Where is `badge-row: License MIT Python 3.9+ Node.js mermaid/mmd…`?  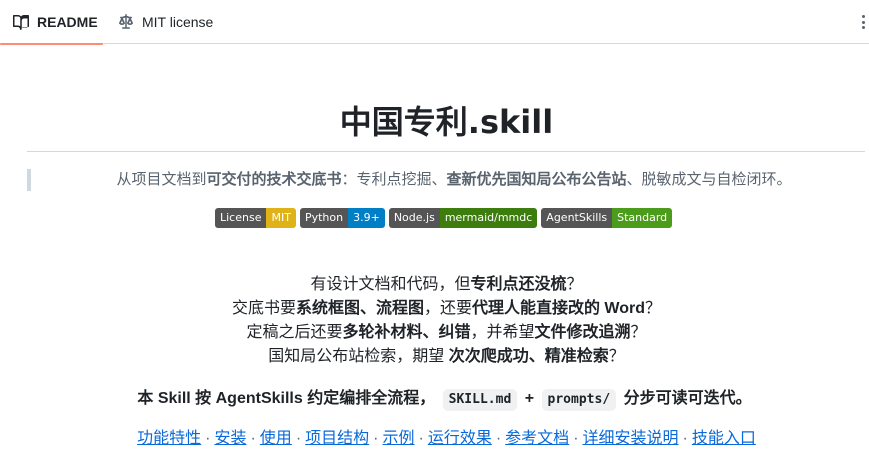
badge-row: License MIT Python 3.9+ Node.js mermaid/mmd… is located at coordinates (444, 218).